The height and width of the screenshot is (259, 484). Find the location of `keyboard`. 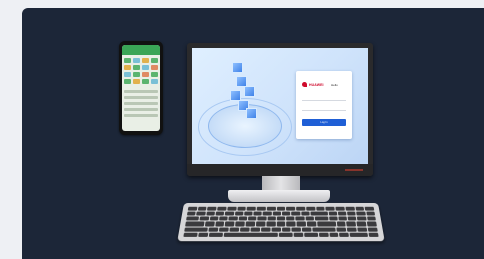

keyboard is located at coordinates (281, 222).